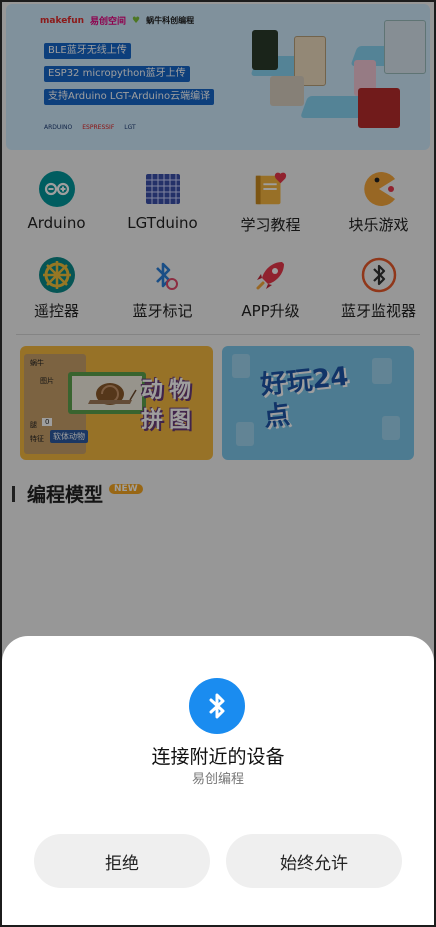 The height and width of the screenshot is (927, 436). Describe the element at coordinates (218, 757) in the screenshot. I see `dialog-title: 连接附近的设备` at that location.